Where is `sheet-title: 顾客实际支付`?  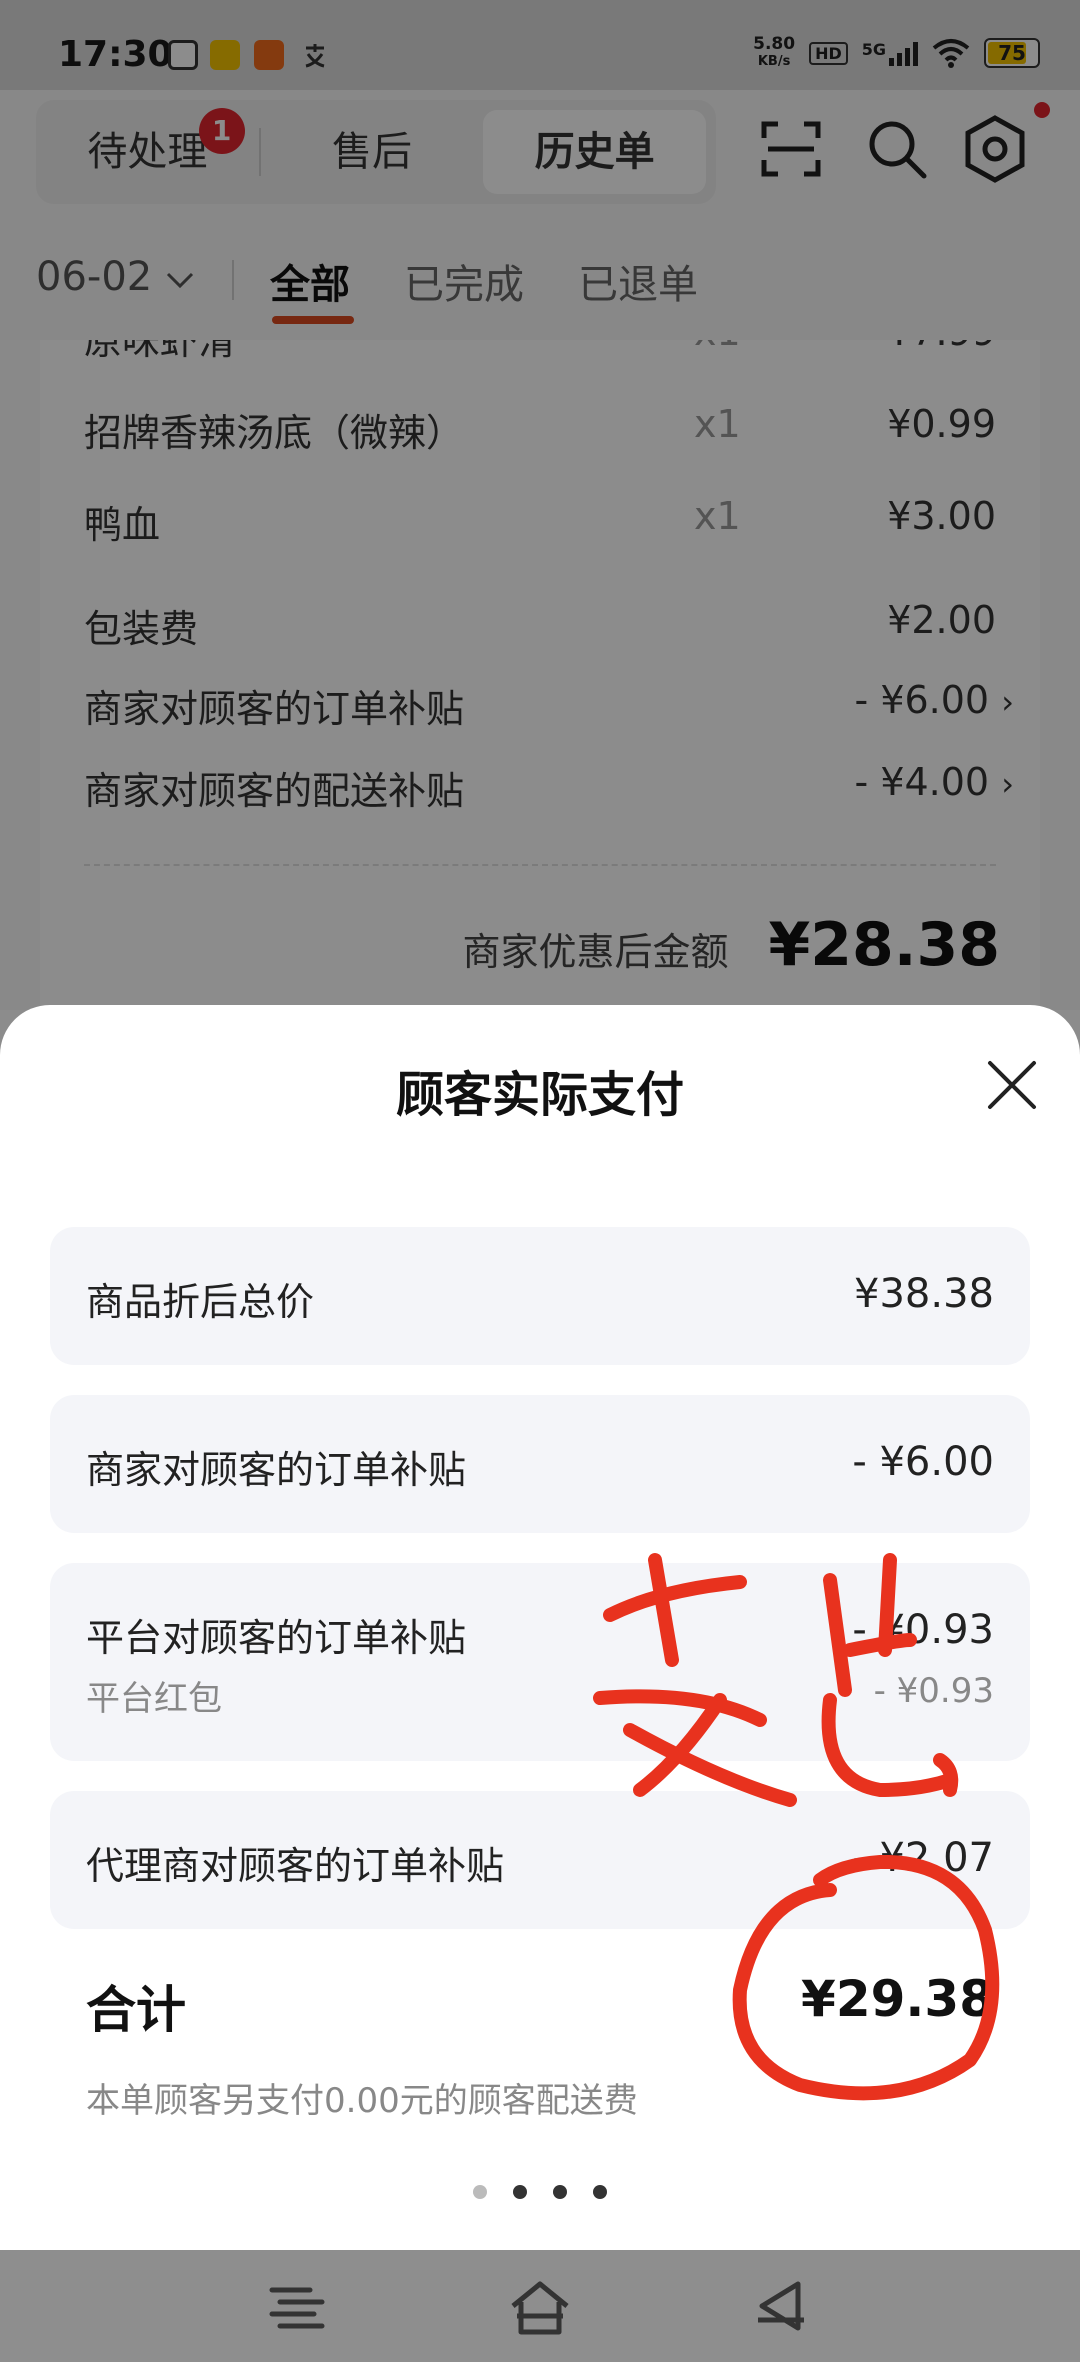
sheet-title: 顾客实际支付 is located at coordinates (539, 1095).